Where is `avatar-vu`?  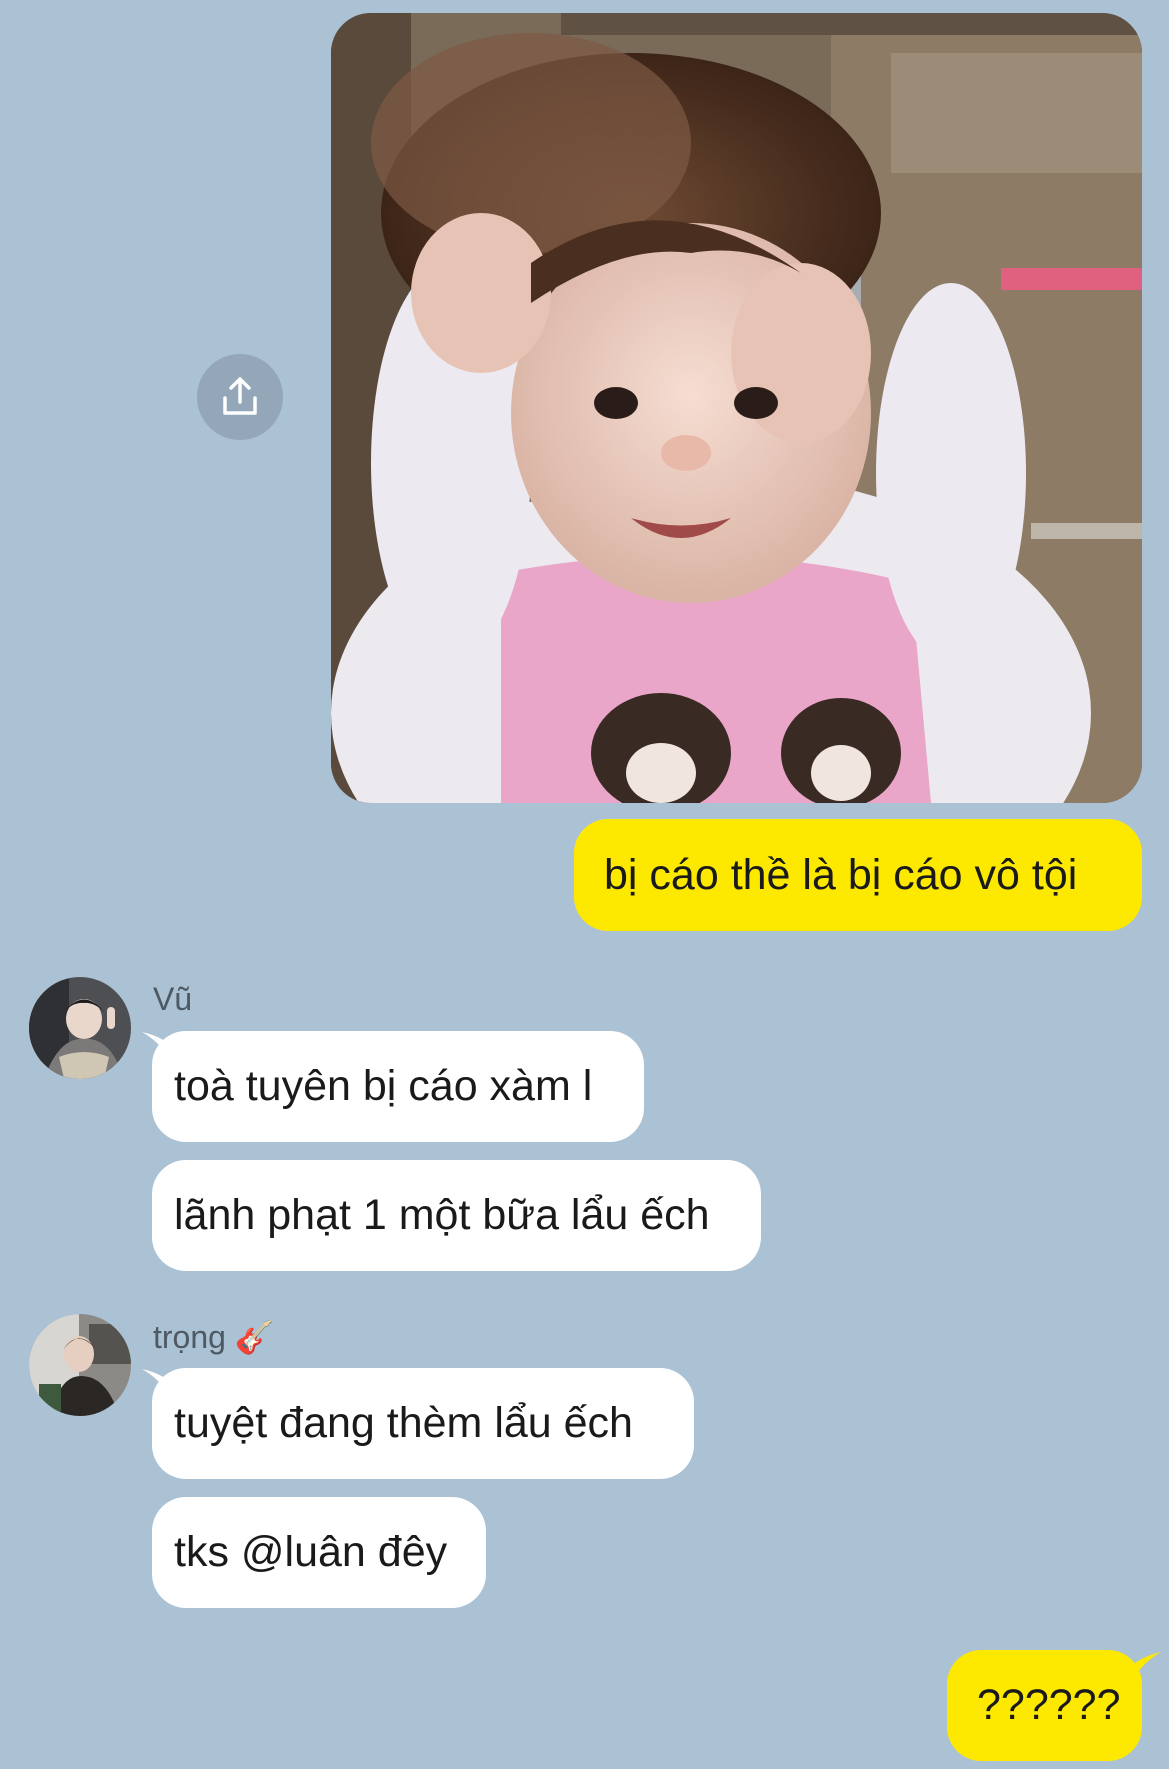 avatar-vu is located at coordinates (80, 1028).